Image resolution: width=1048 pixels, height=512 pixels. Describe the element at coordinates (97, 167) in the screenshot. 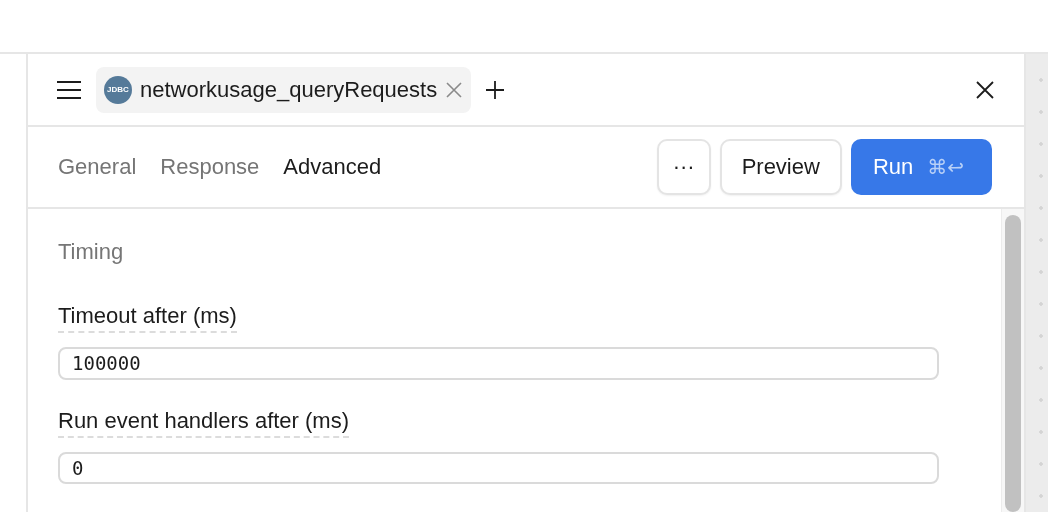

I see `tab: General` at that location.